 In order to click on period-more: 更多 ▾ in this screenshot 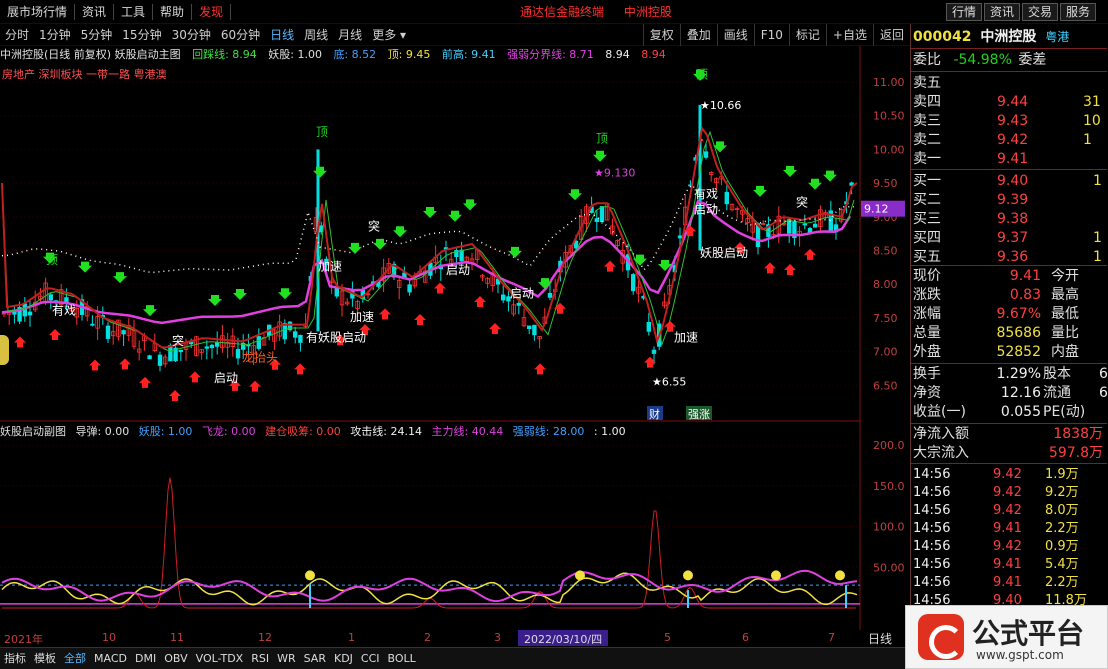, I will do `click(389, 35)`.